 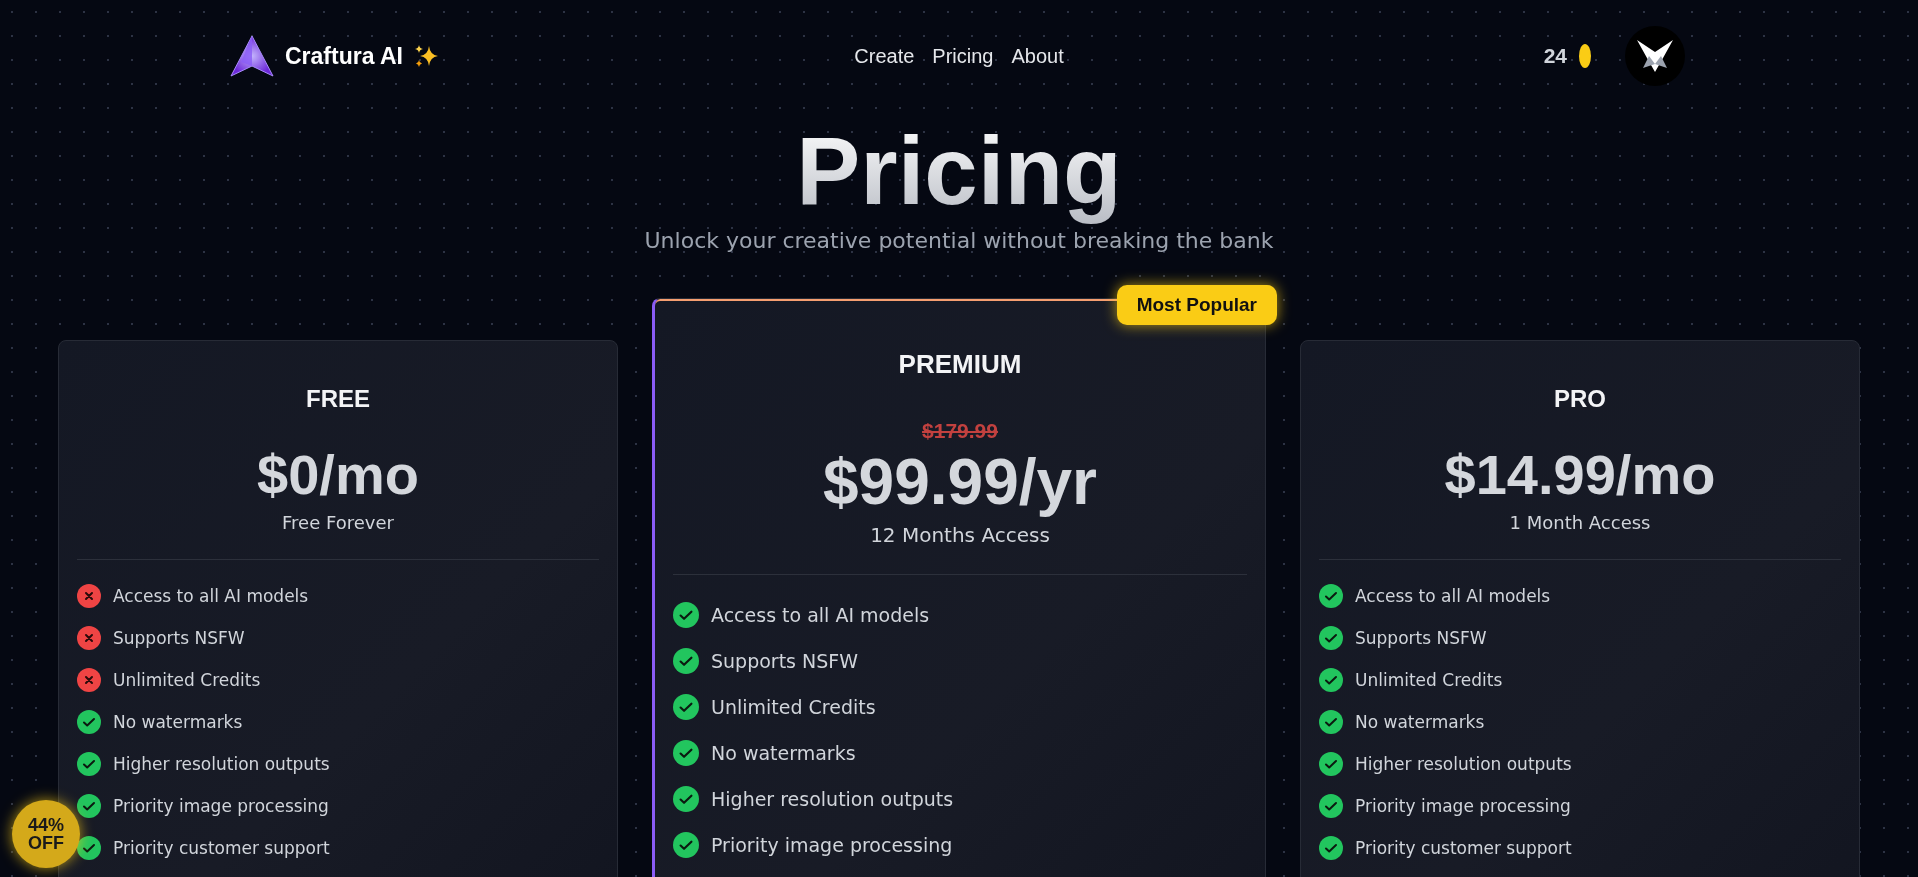 What do you see at coordinates (884, 56) in the screenshot?
I see `nav-link: Create` at bounding box center [884, 56].